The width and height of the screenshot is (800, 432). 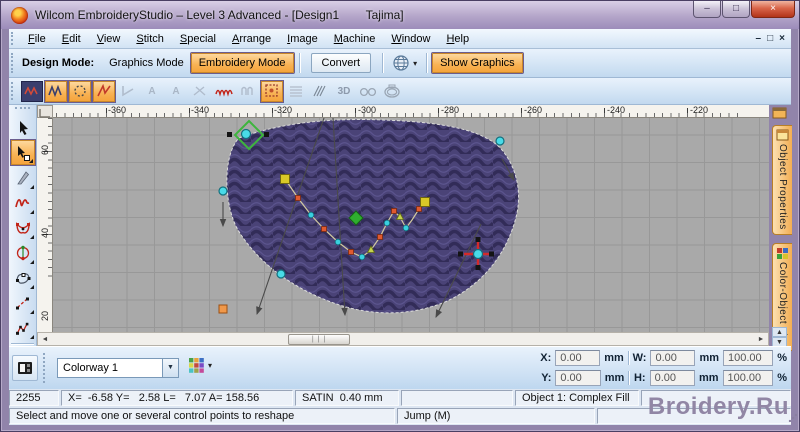 What do you see at coordinates (45, 339) in the screenshot?
I see `scroll-left-icon: ◄` at bounding box center [45, 339].